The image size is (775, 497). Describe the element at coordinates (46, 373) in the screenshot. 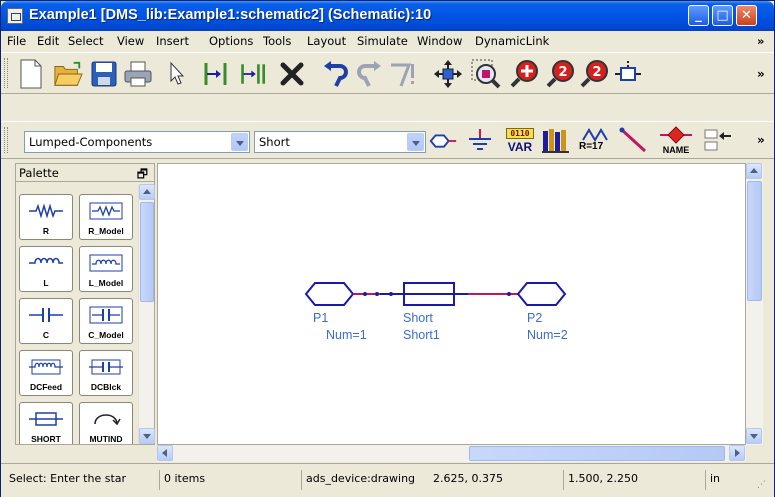

I see `palette-item-dcfeed: DCFeed` at that location.